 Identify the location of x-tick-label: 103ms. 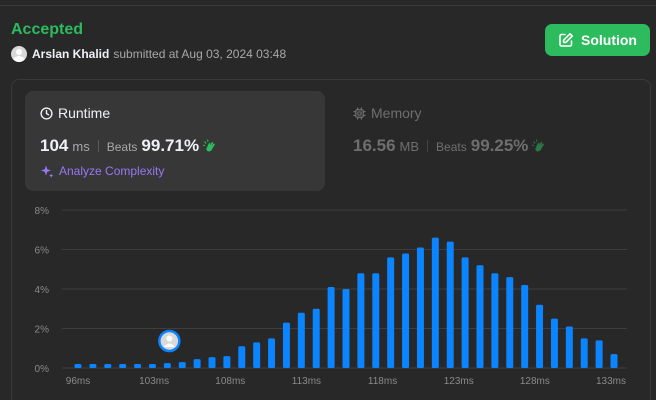
(154, 381).